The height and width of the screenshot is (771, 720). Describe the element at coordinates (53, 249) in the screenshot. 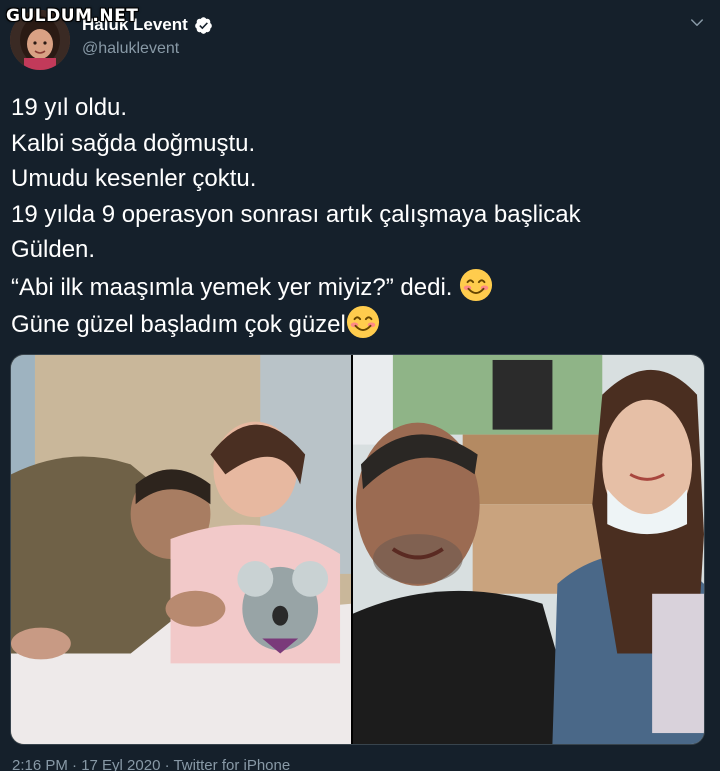

I see `tweet-line: Gülden.` at that location.